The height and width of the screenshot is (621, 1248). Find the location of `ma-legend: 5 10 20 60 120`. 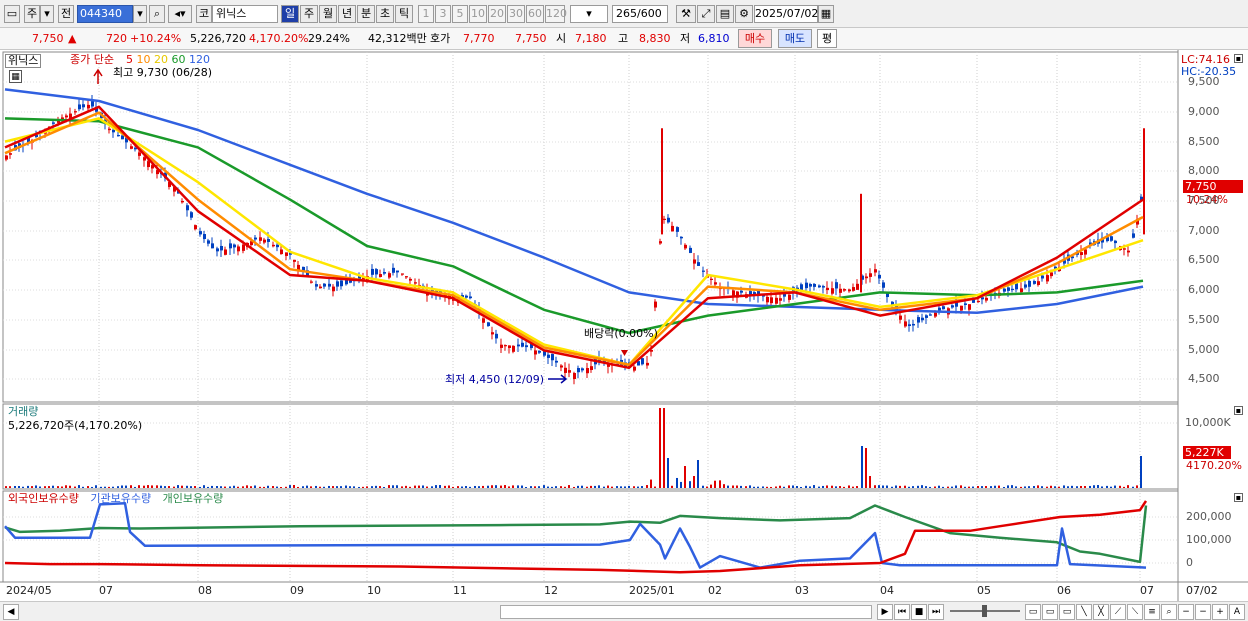

ma-legend: 5 10 20 60 120 is located at coordinates (168, 60).